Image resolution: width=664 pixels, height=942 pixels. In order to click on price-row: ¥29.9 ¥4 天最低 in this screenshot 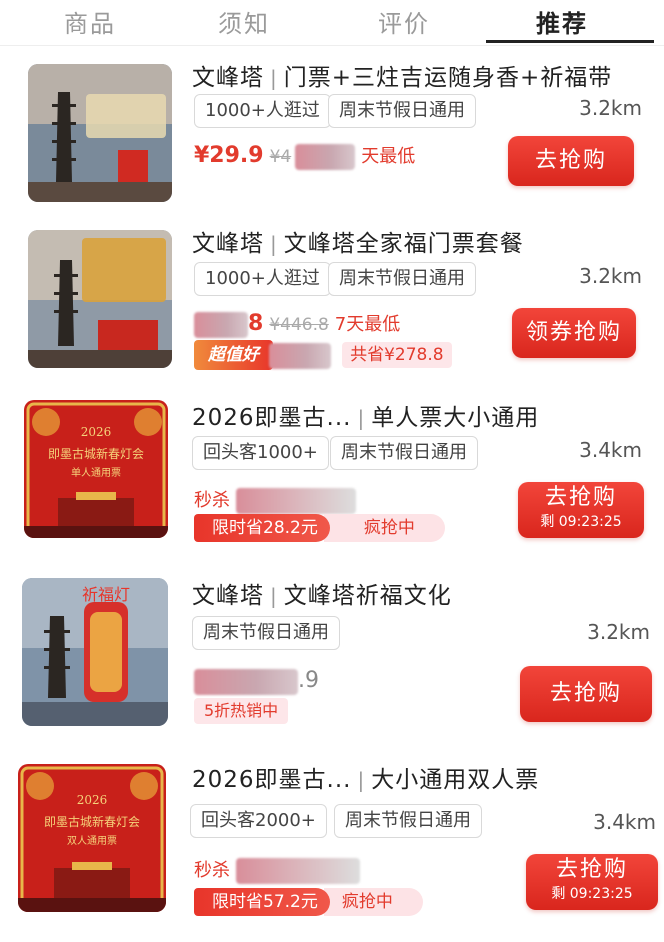, I will do `click(304, 156)`.